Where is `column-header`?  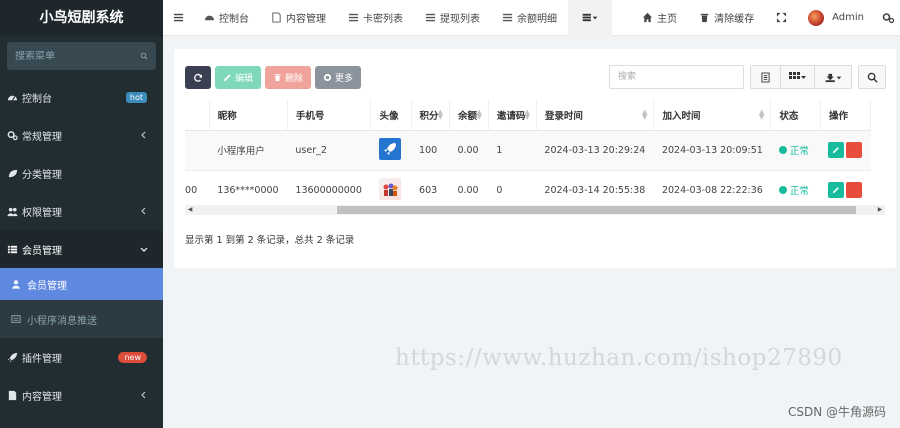 column-header is located at coordinates (197, 115).